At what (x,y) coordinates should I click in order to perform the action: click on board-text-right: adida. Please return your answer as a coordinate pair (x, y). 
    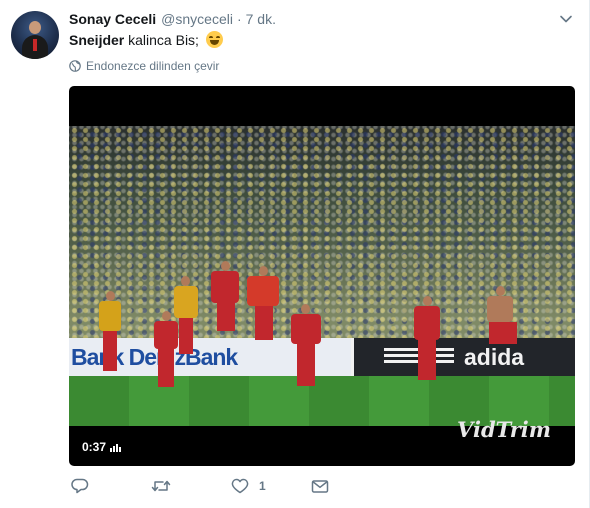
    Looking at the image, I should click on (494, 357).